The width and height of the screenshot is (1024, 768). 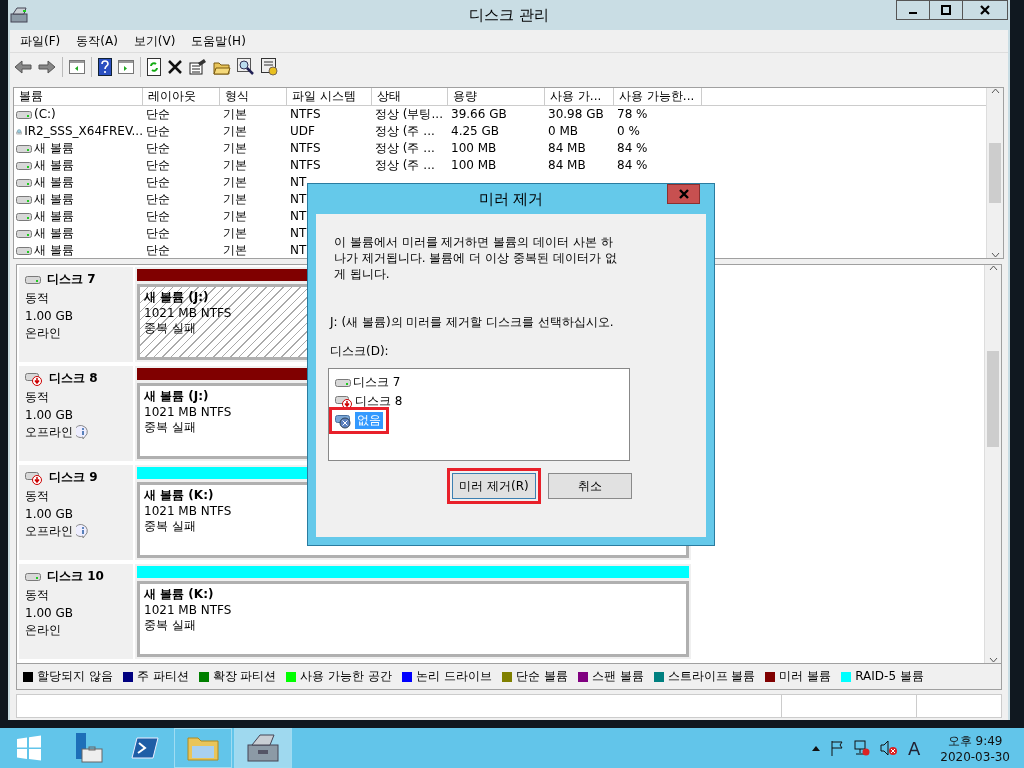 I want to click on disk-label-panel: 디스크 7 동적 1.00 GB 온라인, so click(x=76, y=314).